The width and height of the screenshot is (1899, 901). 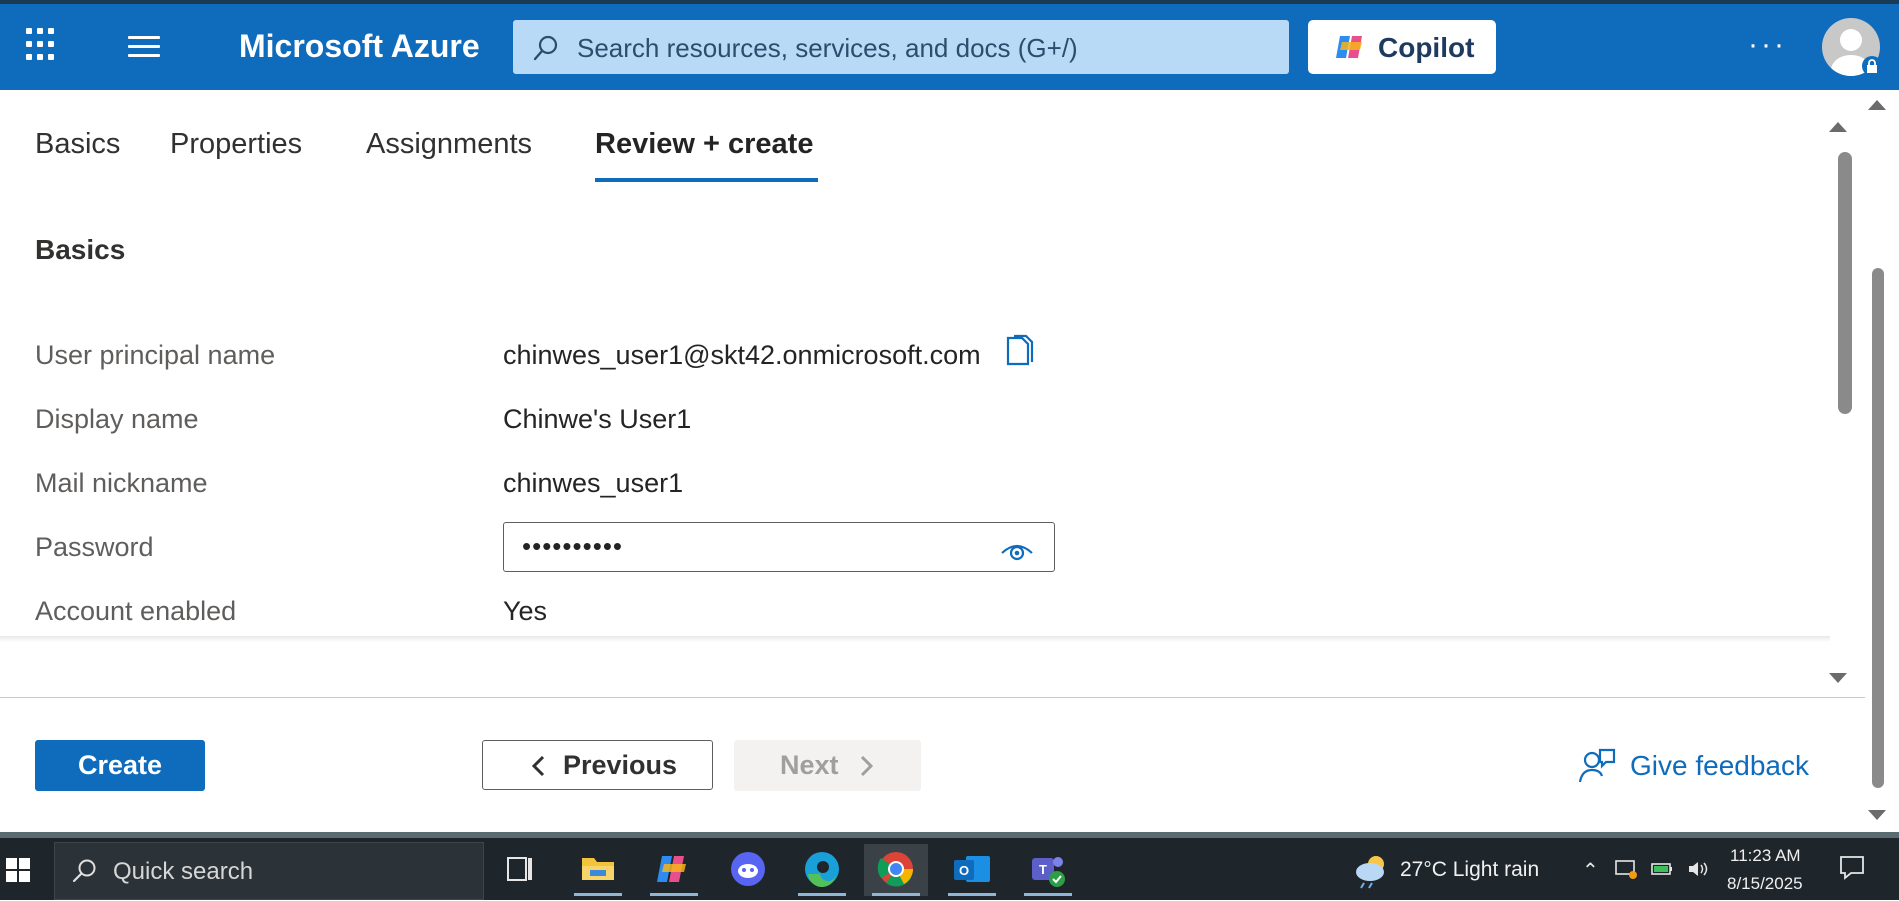 I want to click on page-scroll-up-icon, so click(x=1877, y=105).